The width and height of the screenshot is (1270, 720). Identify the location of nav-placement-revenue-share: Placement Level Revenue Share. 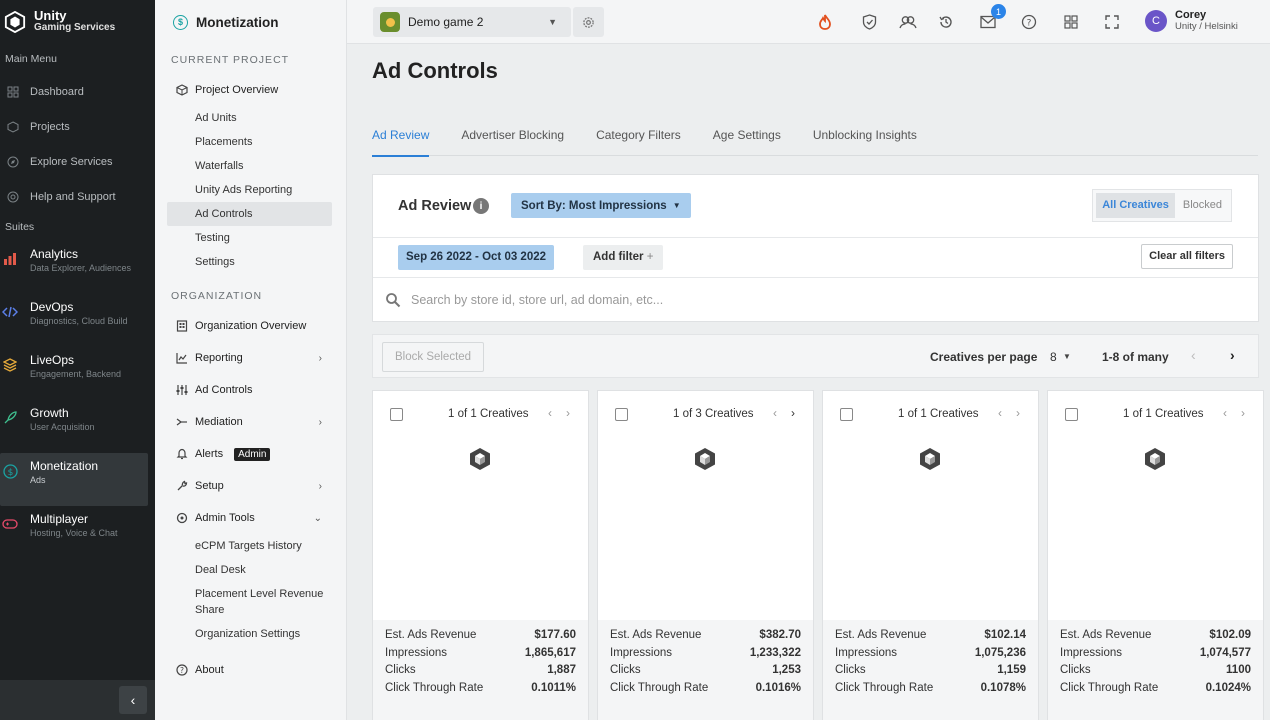
(250, 602).